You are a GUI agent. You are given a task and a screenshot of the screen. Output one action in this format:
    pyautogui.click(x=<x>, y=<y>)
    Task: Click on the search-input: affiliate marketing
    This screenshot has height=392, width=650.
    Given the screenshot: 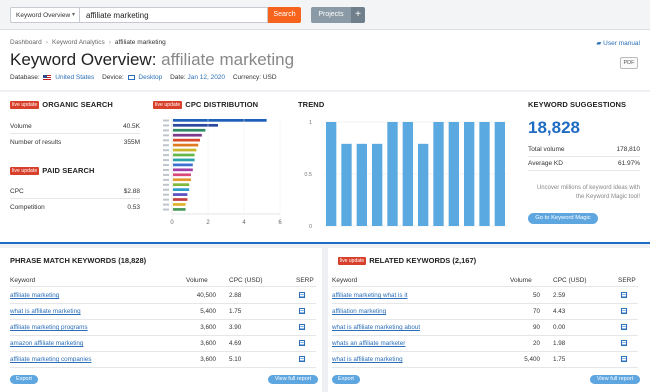 What is the action you would take?
    pyautogui.click(x=174, y=15)
    